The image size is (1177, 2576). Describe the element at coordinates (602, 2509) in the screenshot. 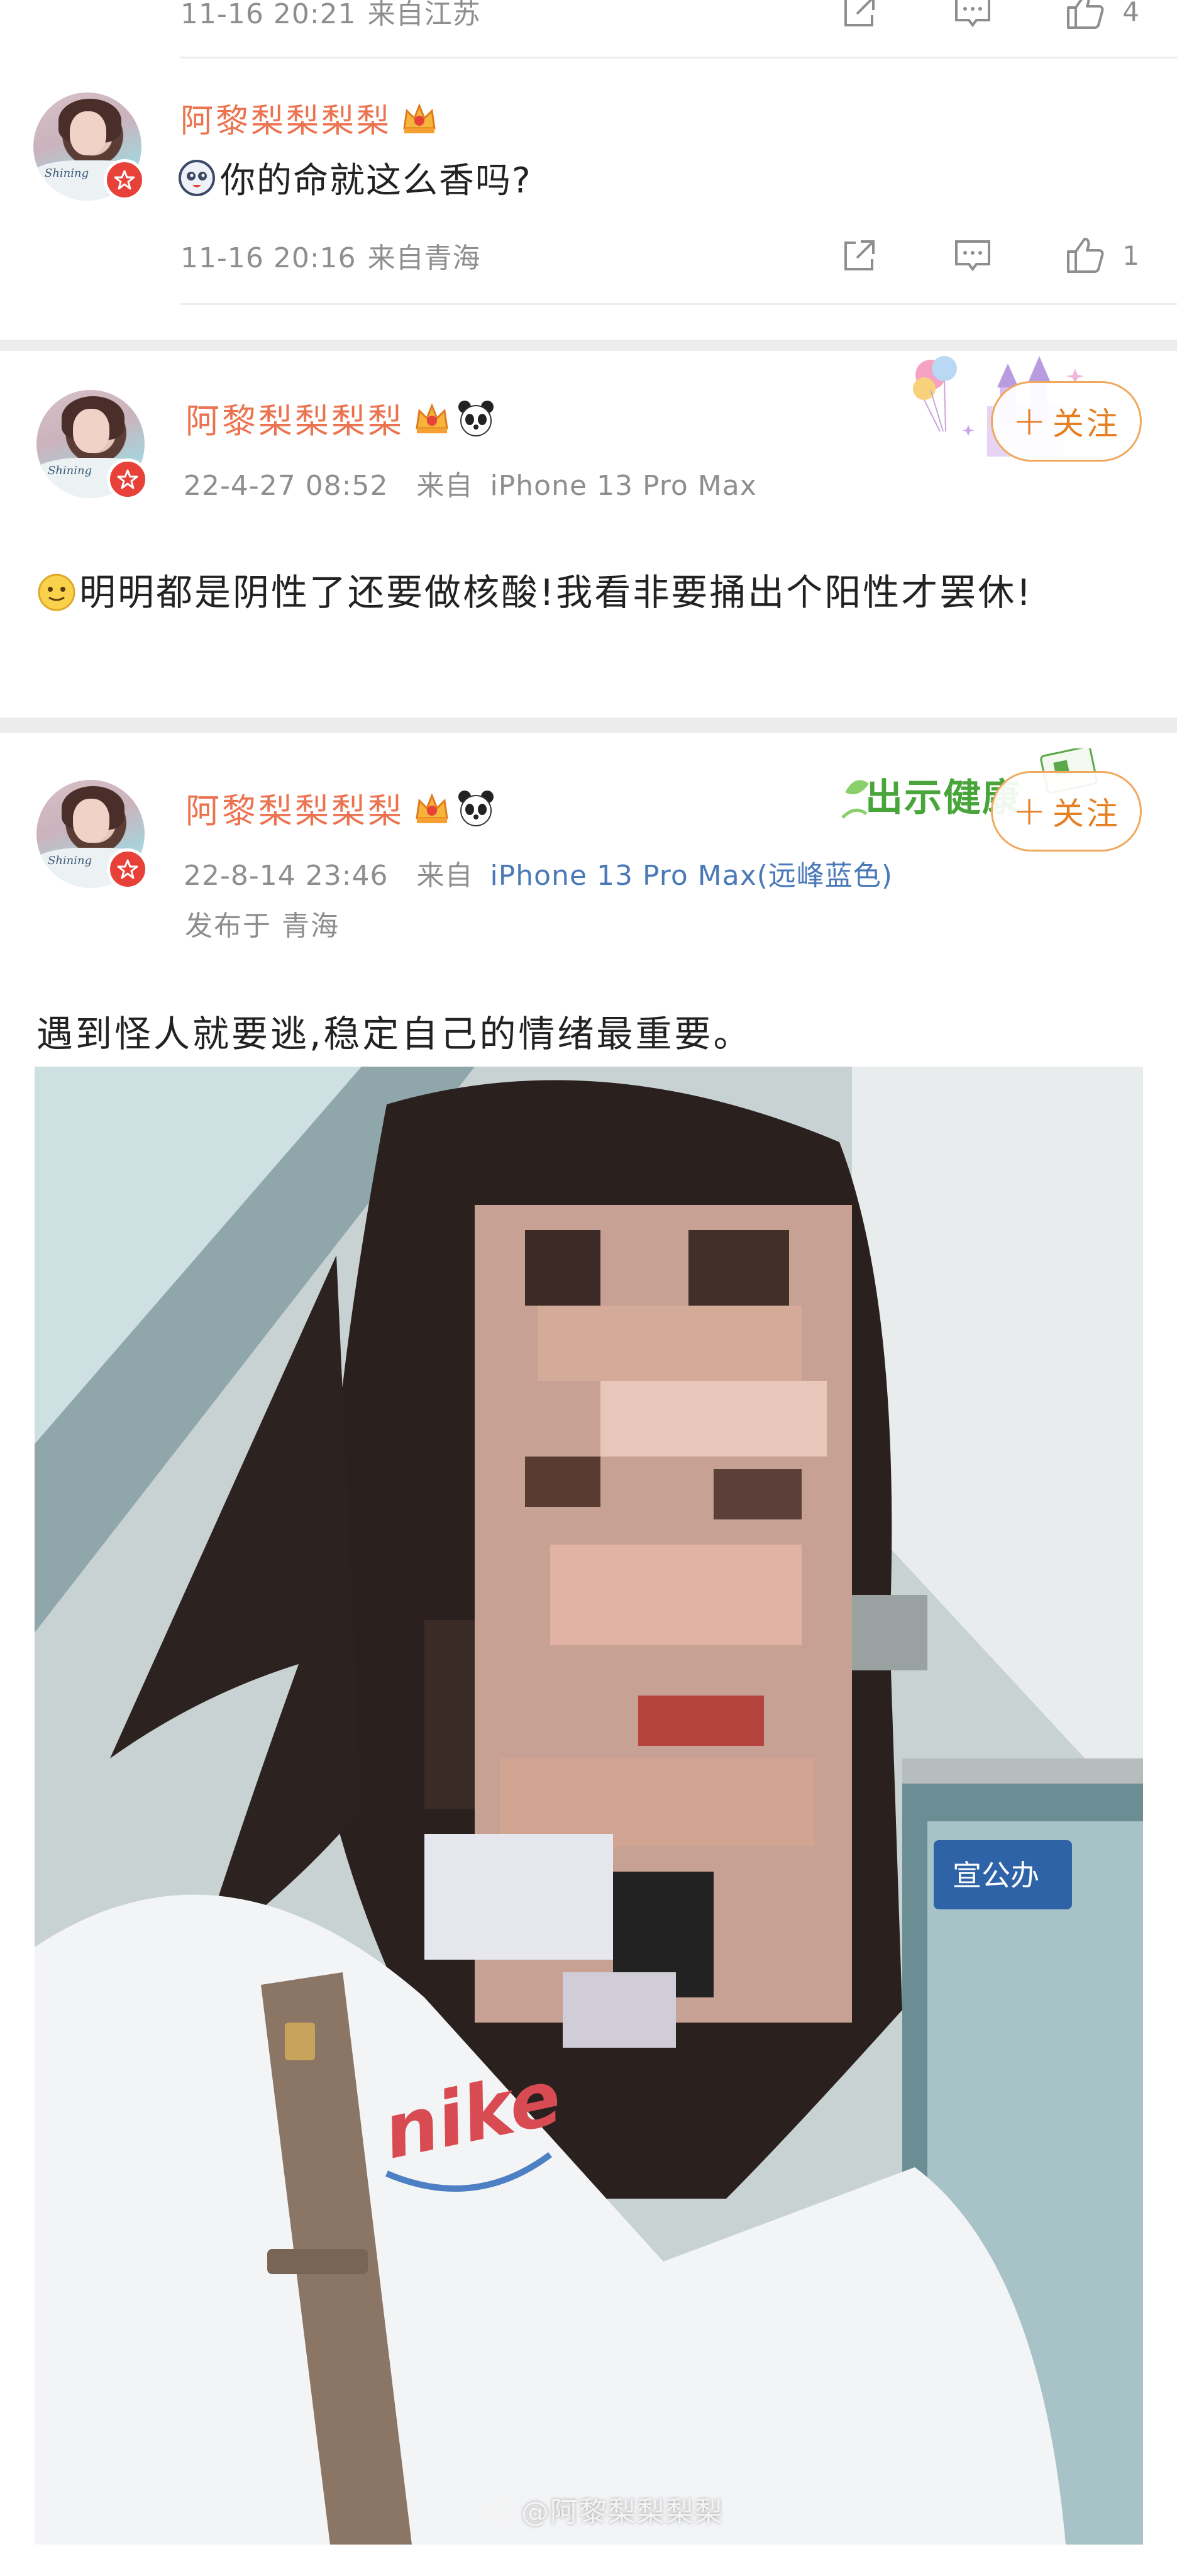

I see `weibo-watermark: @阿黎梨梨梨梨` at that location.